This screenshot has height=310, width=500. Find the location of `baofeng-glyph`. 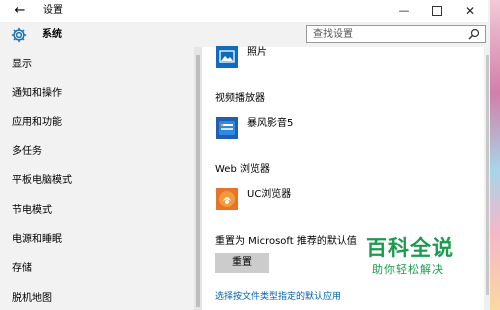

baofeng-glyph is located at coordinates (227, 128).